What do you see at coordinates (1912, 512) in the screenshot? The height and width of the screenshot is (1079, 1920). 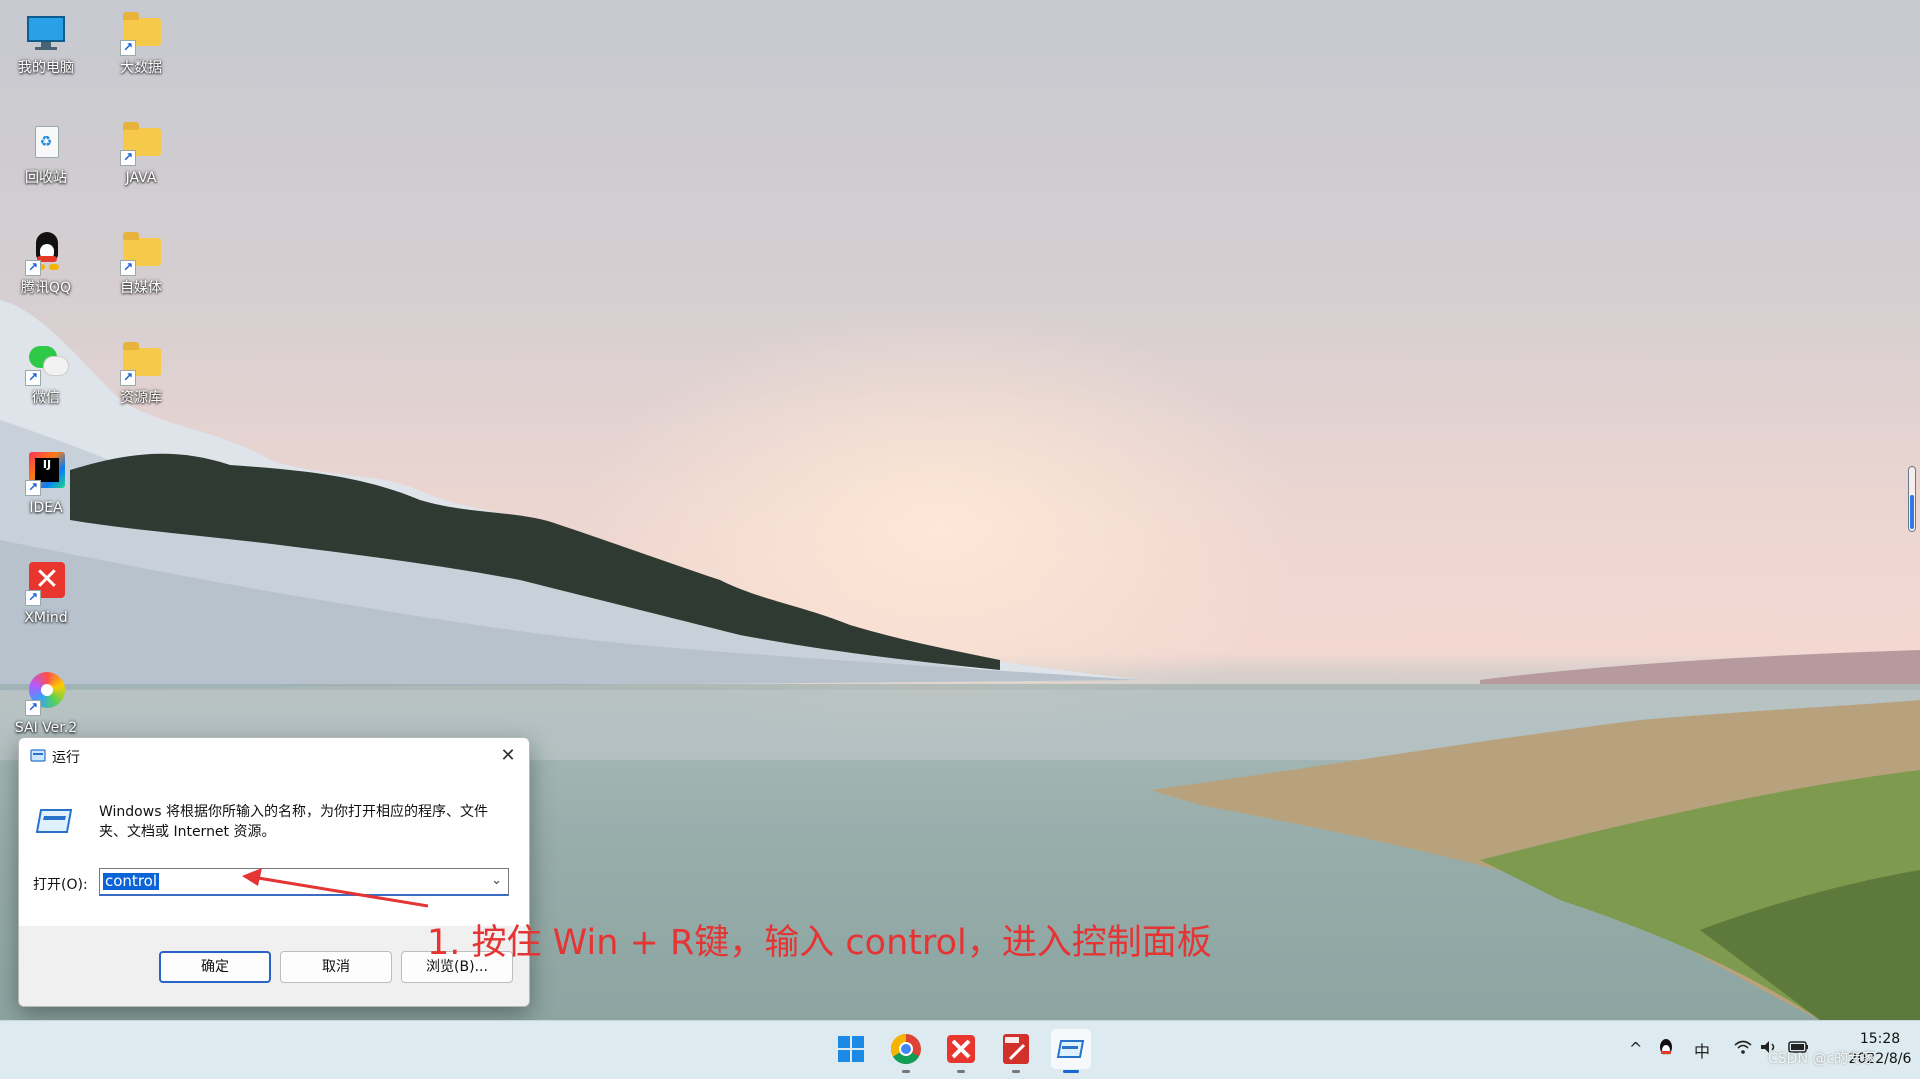 I see `scroll-indicator-fill` at bounding box center [1912, 512].